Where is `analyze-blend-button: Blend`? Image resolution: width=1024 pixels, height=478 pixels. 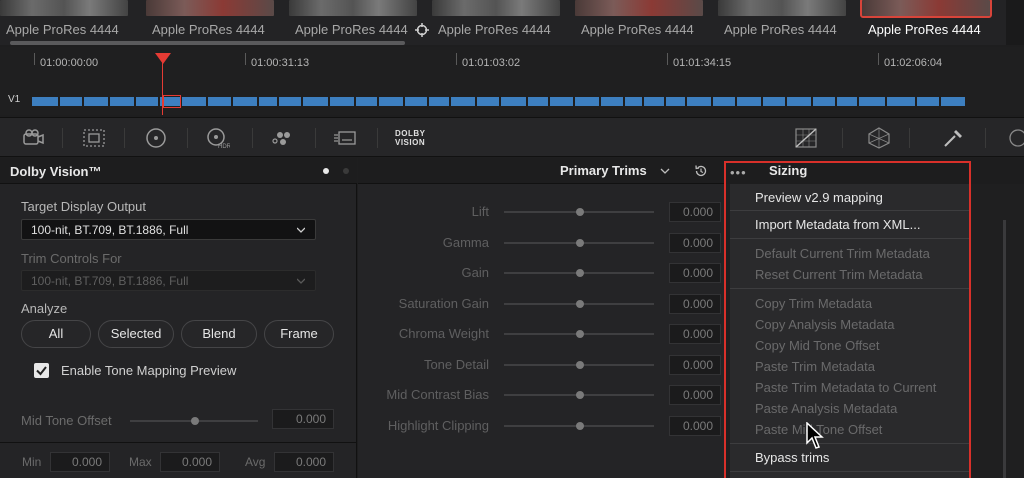
analyze-blend-button: Blend is located at coordinates (219, 334).